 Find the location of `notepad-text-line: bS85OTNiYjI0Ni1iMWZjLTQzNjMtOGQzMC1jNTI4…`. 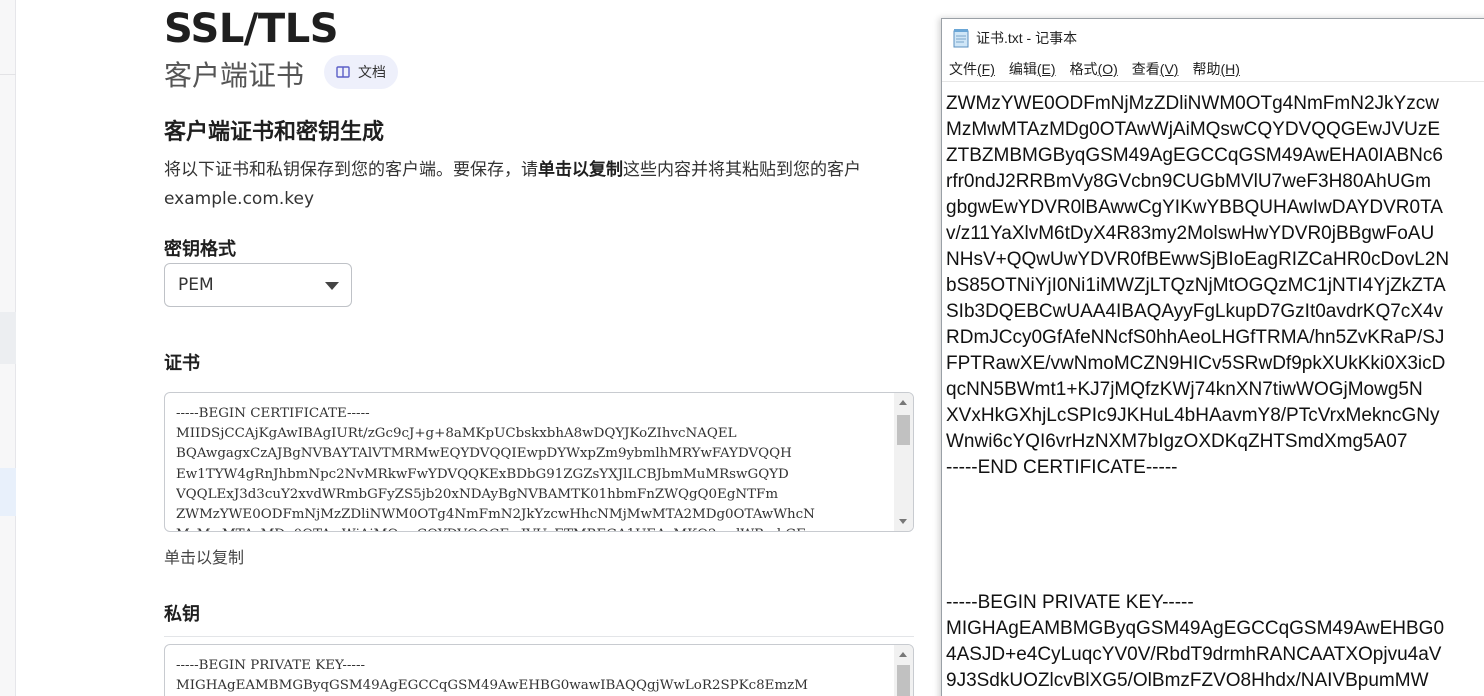

notepad-text-line: bS85OTNiYjI0Ni1iMWZjLTQzNjMtOGQzMC1jNTI4… is located at coordinates (1196, 285).